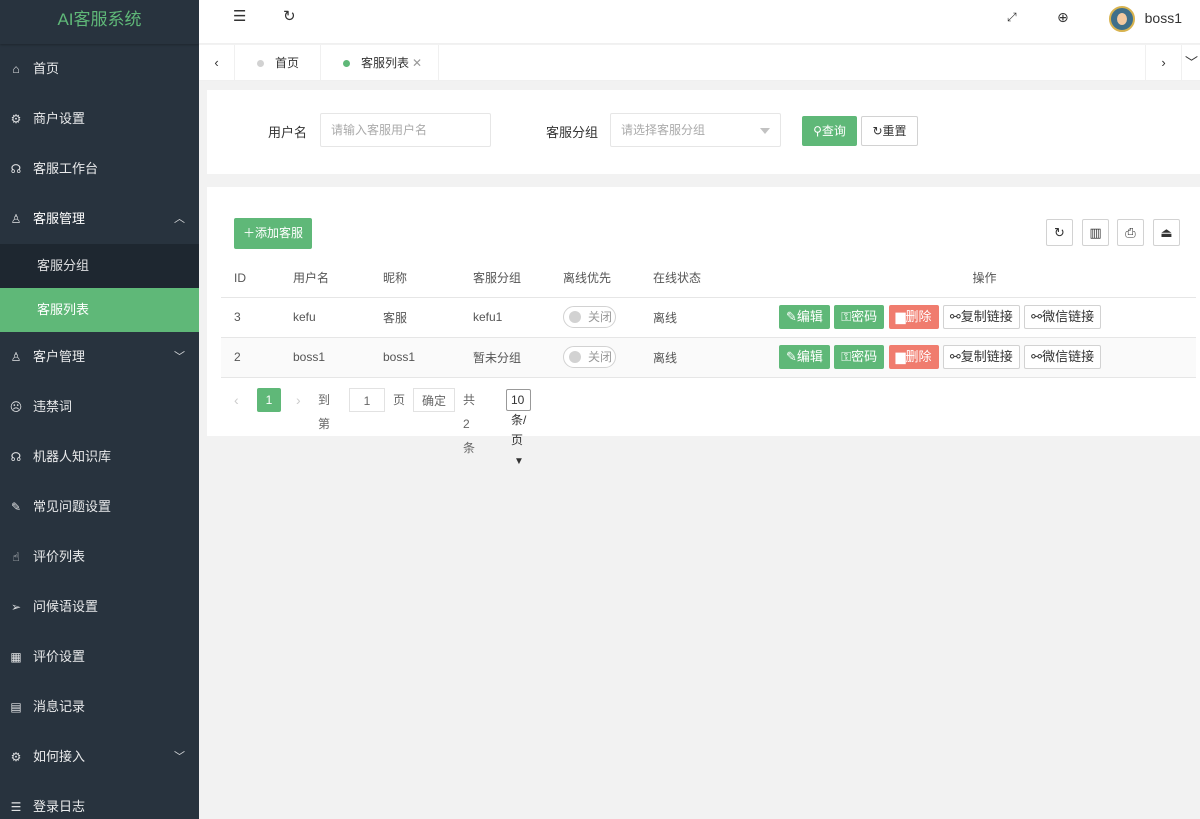 The height and width of the screenshot is (819, 1200). What do you see at coordinates (269, 400) in the screenshot?
I see `page-number-current: 1` at bounding box center [269, 400].